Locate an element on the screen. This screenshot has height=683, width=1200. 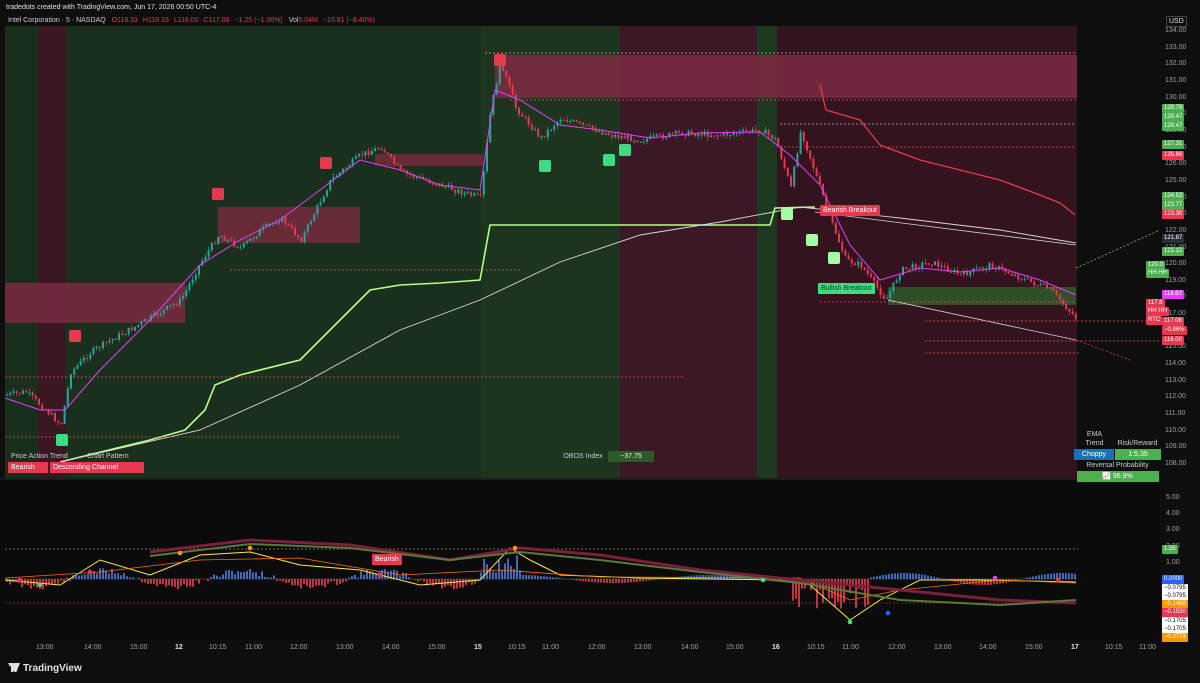
oscillator-dot is located at coordinates (1058, 580).